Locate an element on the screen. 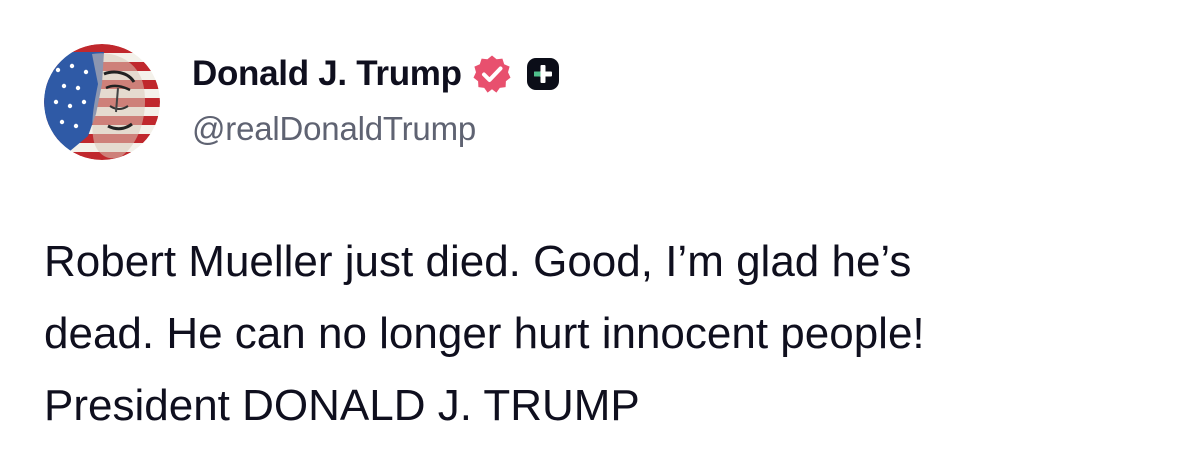  flag-portrait-avatar-icon is located at coordinates (102, 102).